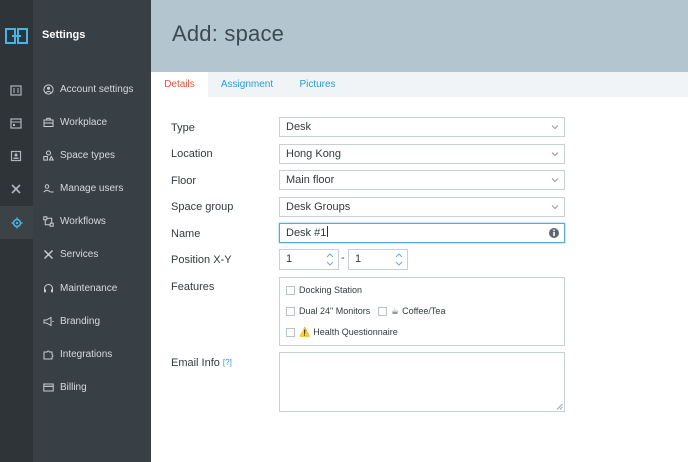 Image resolution: width=688 pixels, height=462 pixels. I want to click on sidebar-item-billing: Billing, so click(64, 387).